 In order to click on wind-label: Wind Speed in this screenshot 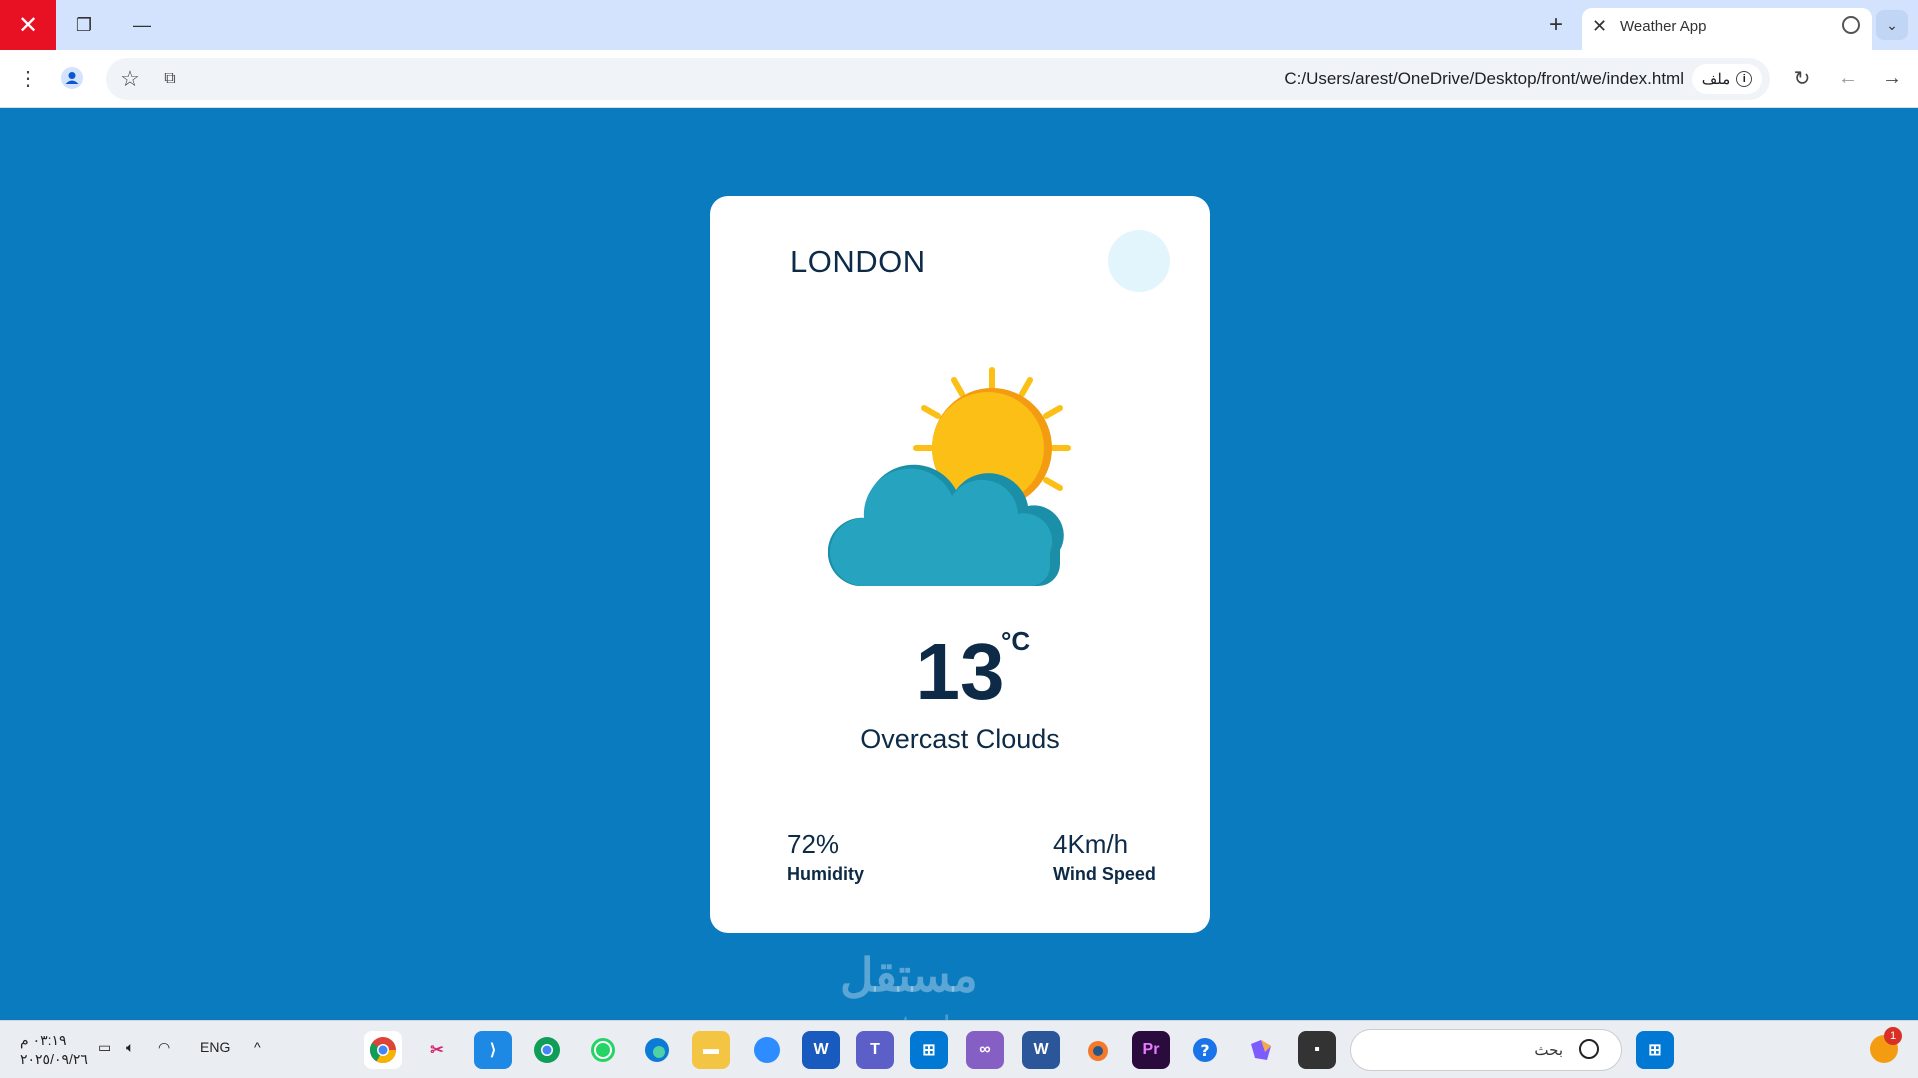, I will do `click(1104, 874)`.